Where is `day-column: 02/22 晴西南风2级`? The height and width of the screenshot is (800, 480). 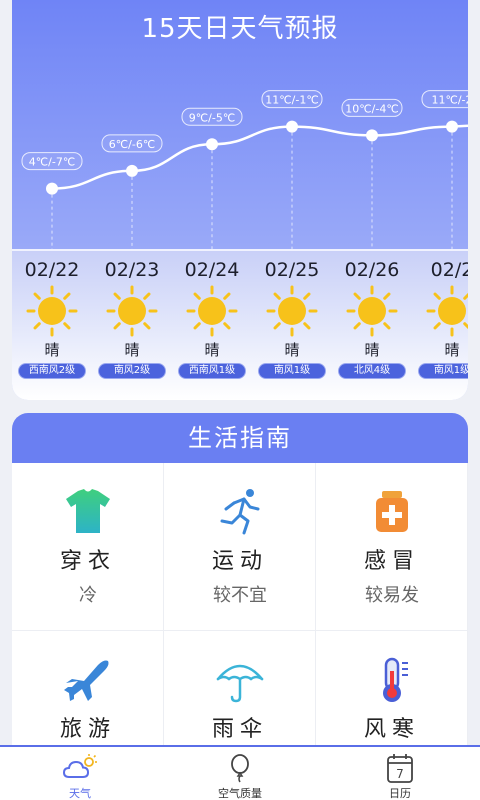 day-column: 02/22 晴西南风2级 is located at coordinates (52, 325).